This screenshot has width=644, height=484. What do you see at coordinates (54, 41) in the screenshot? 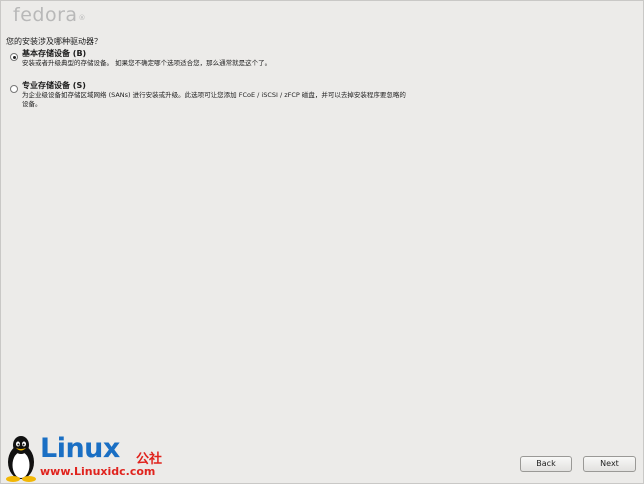
I see `storage-question: 您的安装涉及哪种驱动器？` at bounding box center [54, 41].